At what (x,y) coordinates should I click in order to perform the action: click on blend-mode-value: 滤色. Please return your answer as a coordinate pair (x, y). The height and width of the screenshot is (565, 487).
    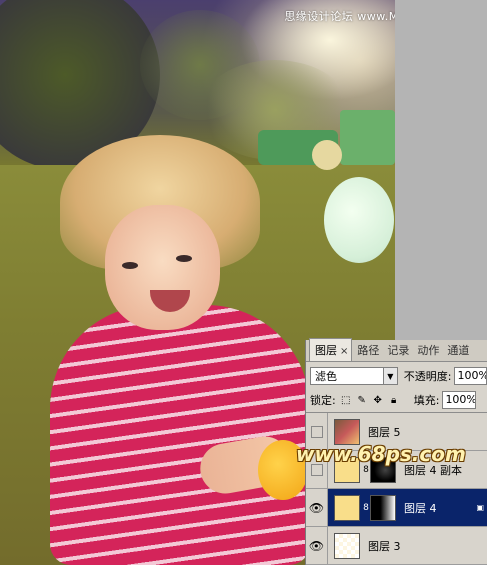
    Looking at the image, I should click on (326, 376).